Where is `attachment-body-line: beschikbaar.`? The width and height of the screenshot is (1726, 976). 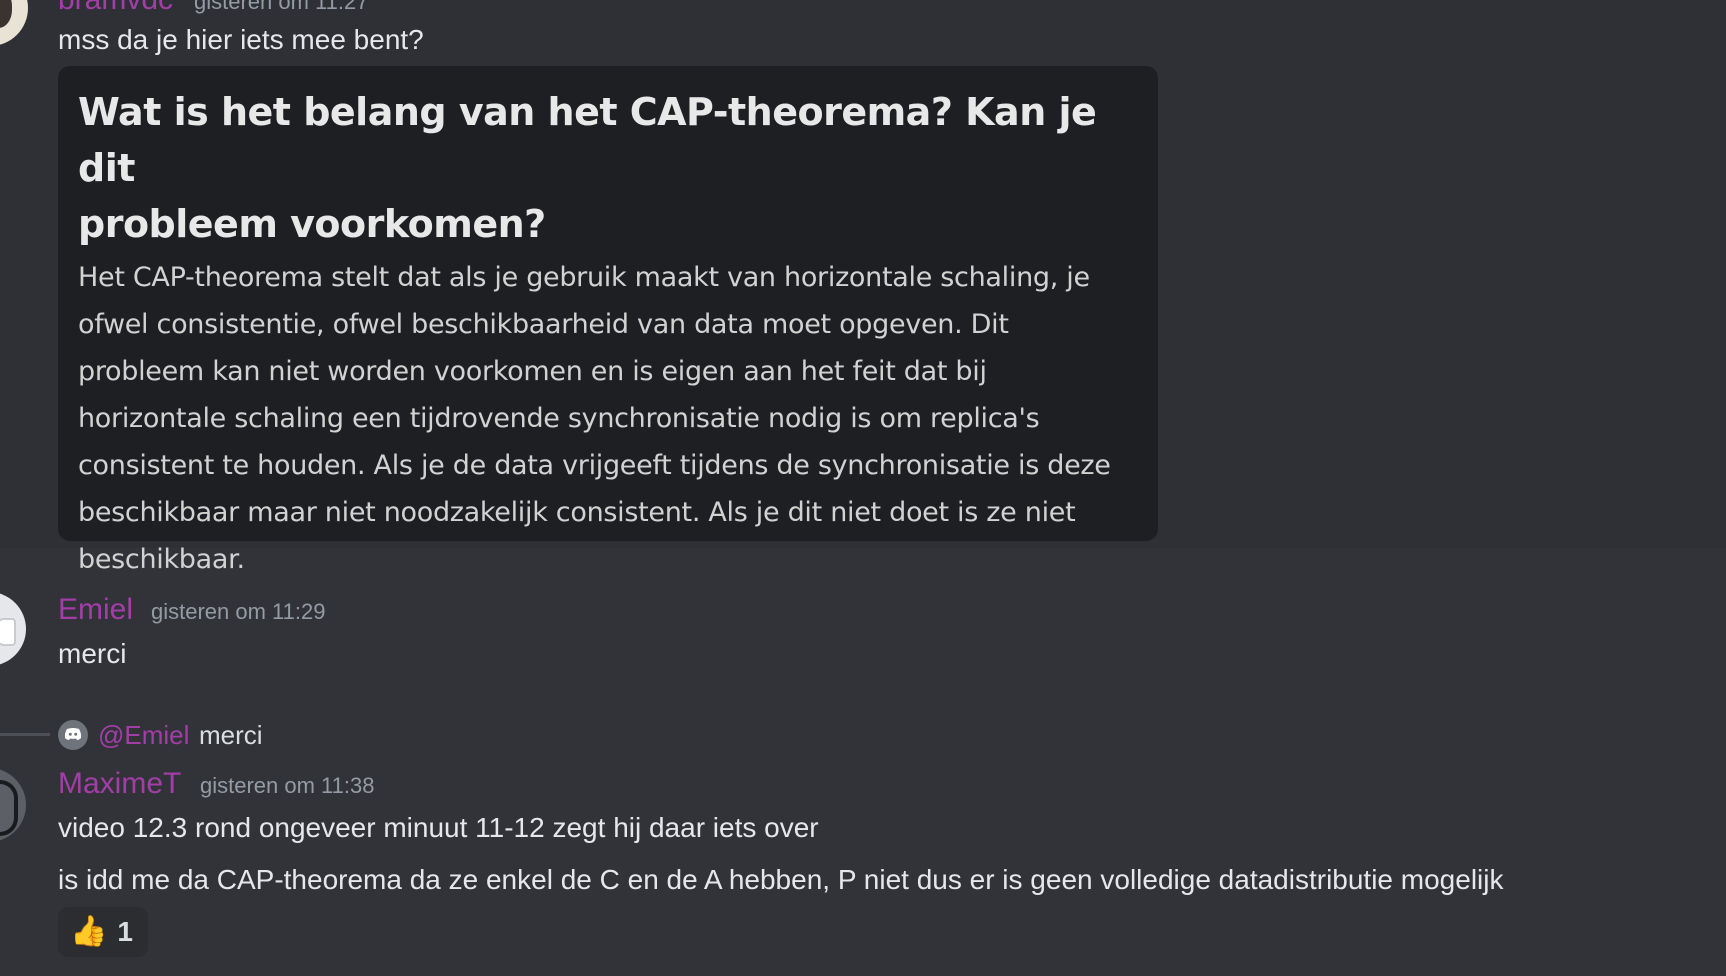
attachment-body-line: beschikbaar. is located at coordinates (161, 559).